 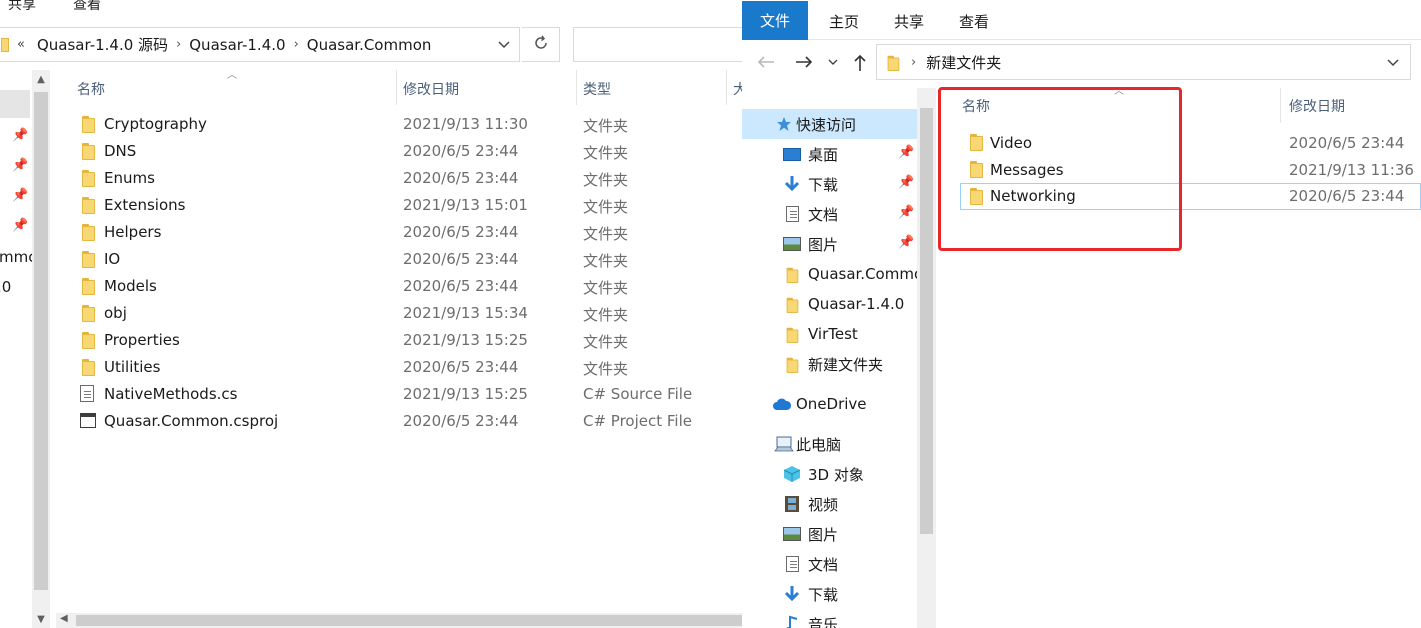 I want to click on file-name: Video, so click(x=1011, y=143).